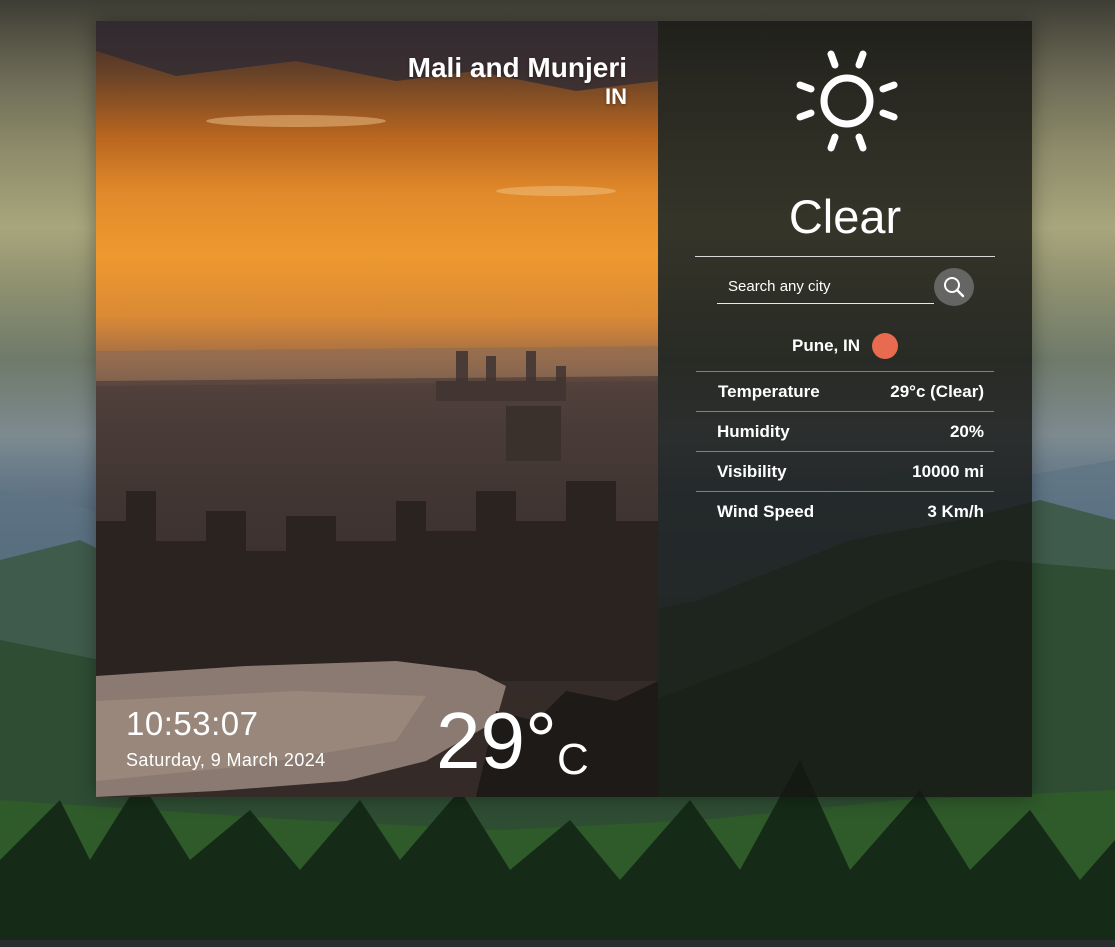  Describe the element at coordinates (885, 346) in the screenshot. I see `status-indicator` at that location.